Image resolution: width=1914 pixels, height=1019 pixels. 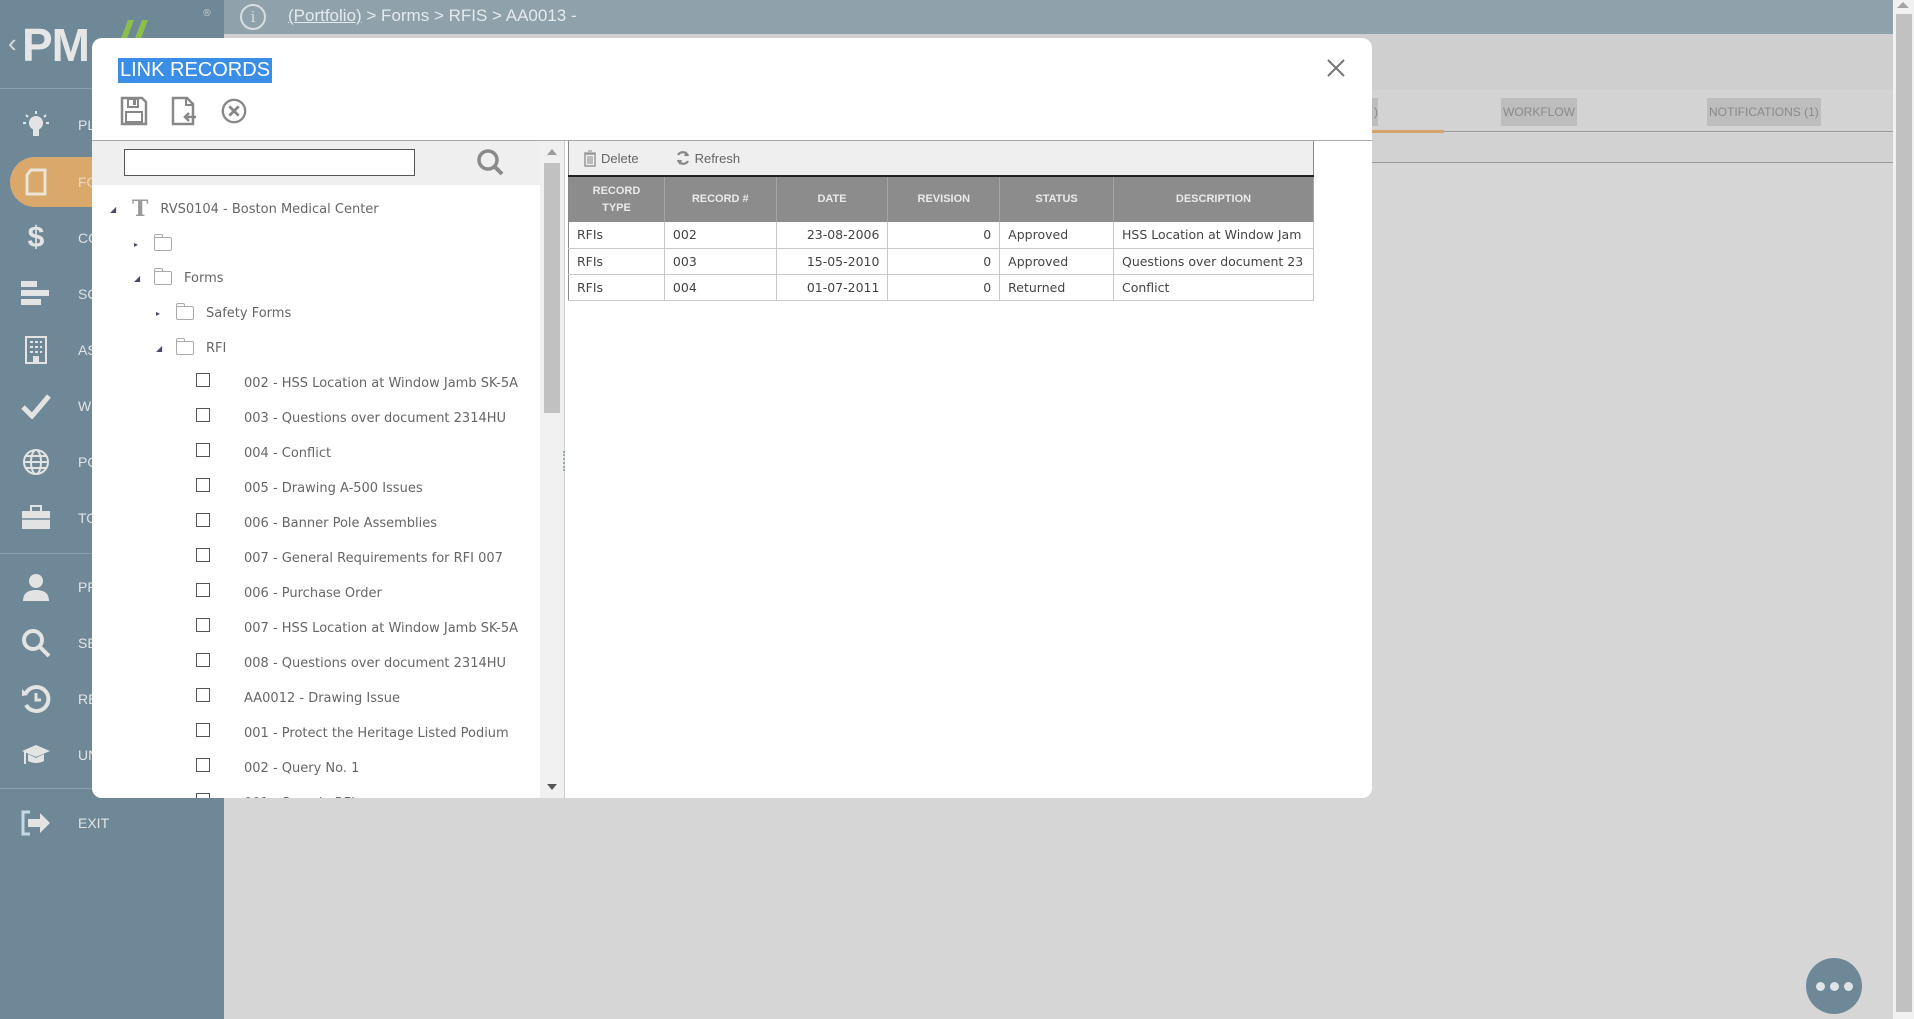 I want to click on import-icon, so click(x=184, y=111).